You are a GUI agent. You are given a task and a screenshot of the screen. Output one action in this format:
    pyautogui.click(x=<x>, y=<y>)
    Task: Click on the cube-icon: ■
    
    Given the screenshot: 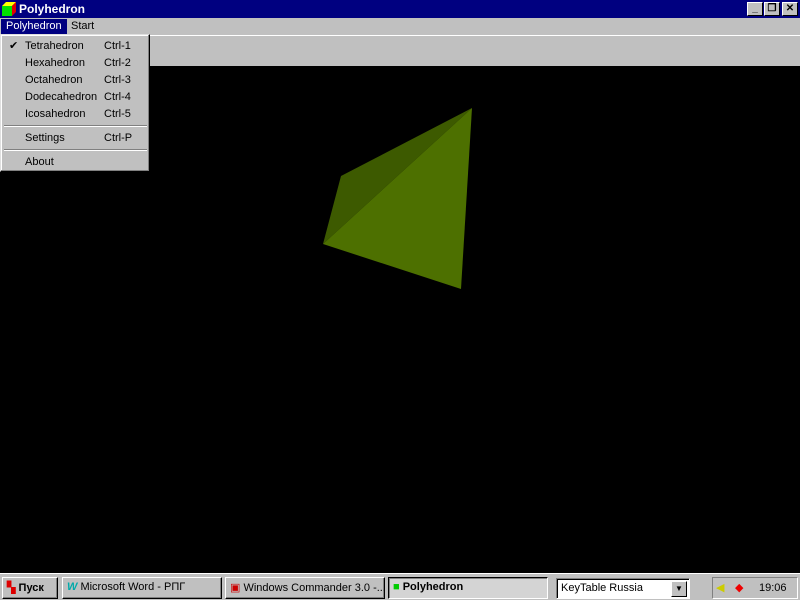 What is the action you would take?
    pyautogui.click(x=396, y=587)
    